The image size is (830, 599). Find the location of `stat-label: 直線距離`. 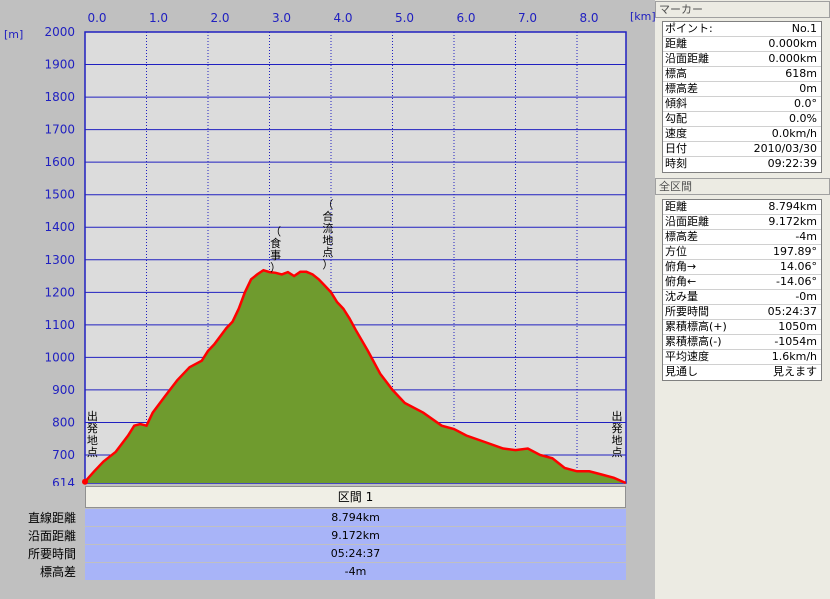

stat-label: 直線距離 is located at coordinates (51, 518).